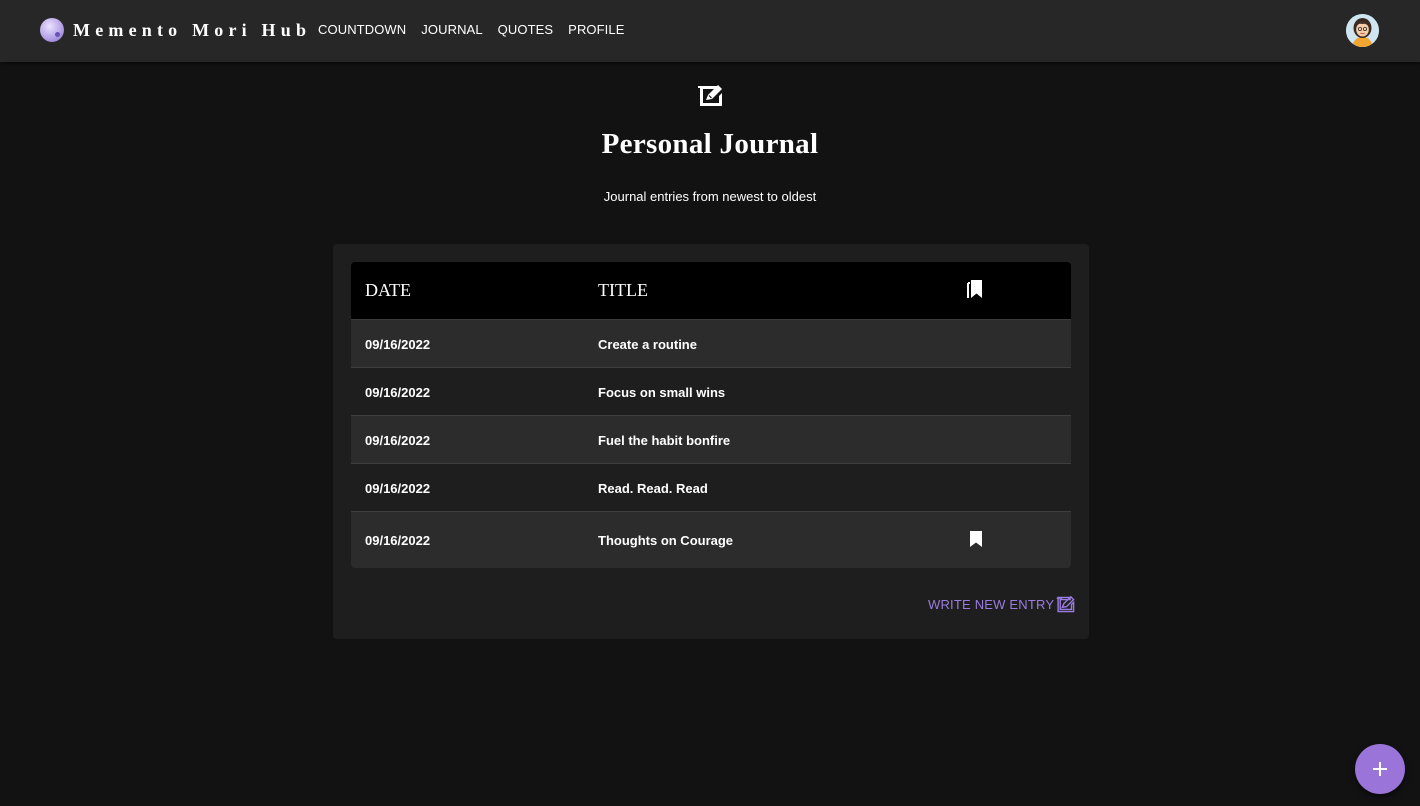  Describe the element at coordinates (710, 144) in the screenshot. I see `page-title: Personal Journal` at that location.